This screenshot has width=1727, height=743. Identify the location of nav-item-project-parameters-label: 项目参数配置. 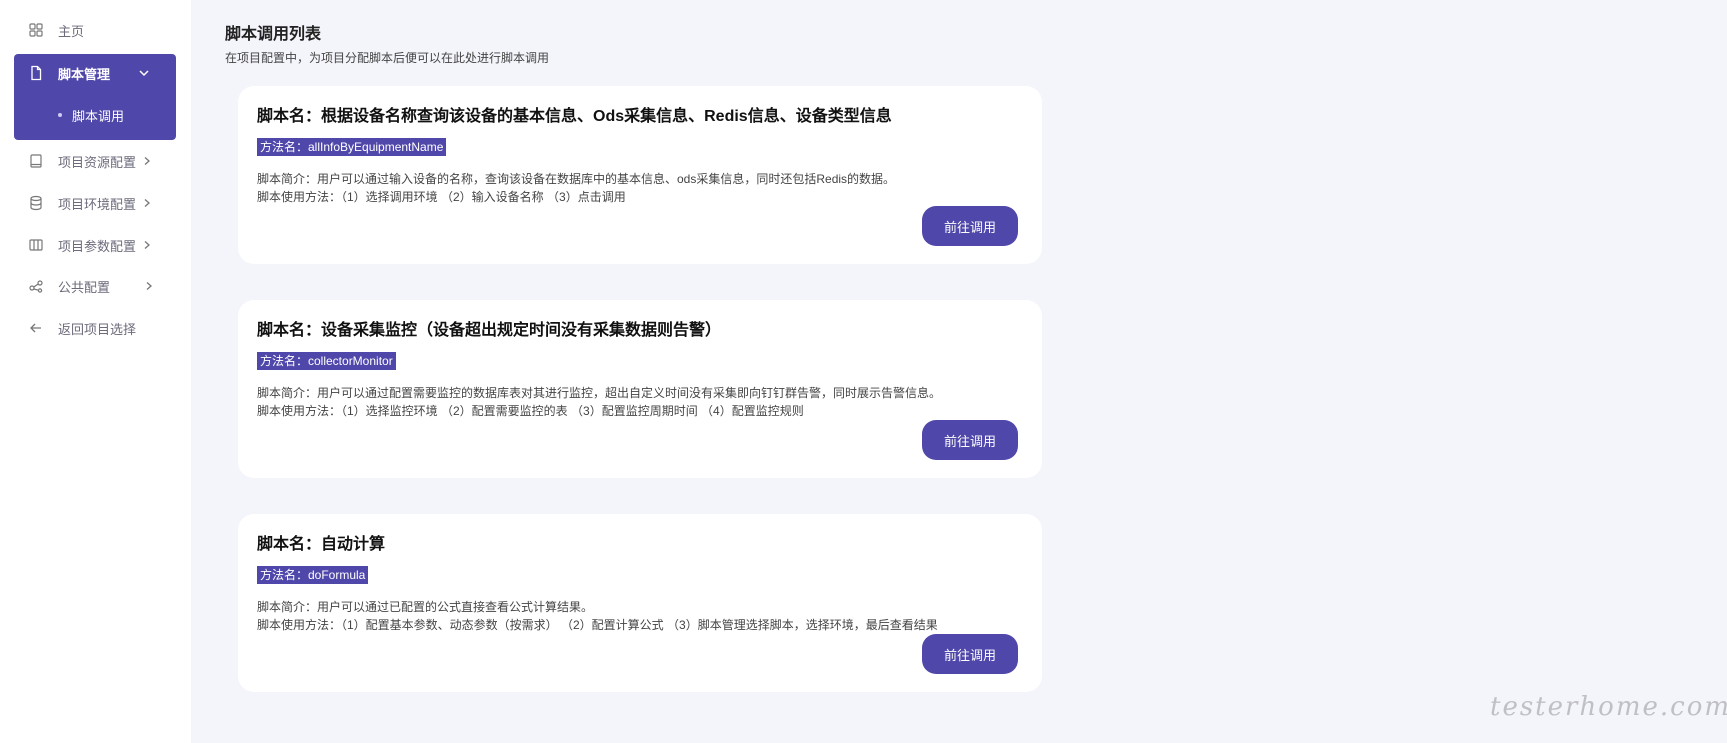
(97, 246).